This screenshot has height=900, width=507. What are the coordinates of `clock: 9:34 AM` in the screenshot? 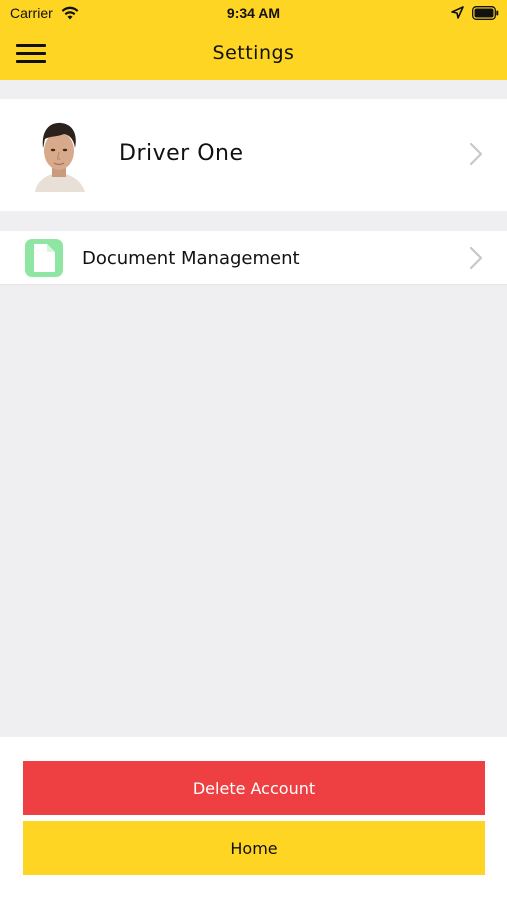 It's located at (253, 13).